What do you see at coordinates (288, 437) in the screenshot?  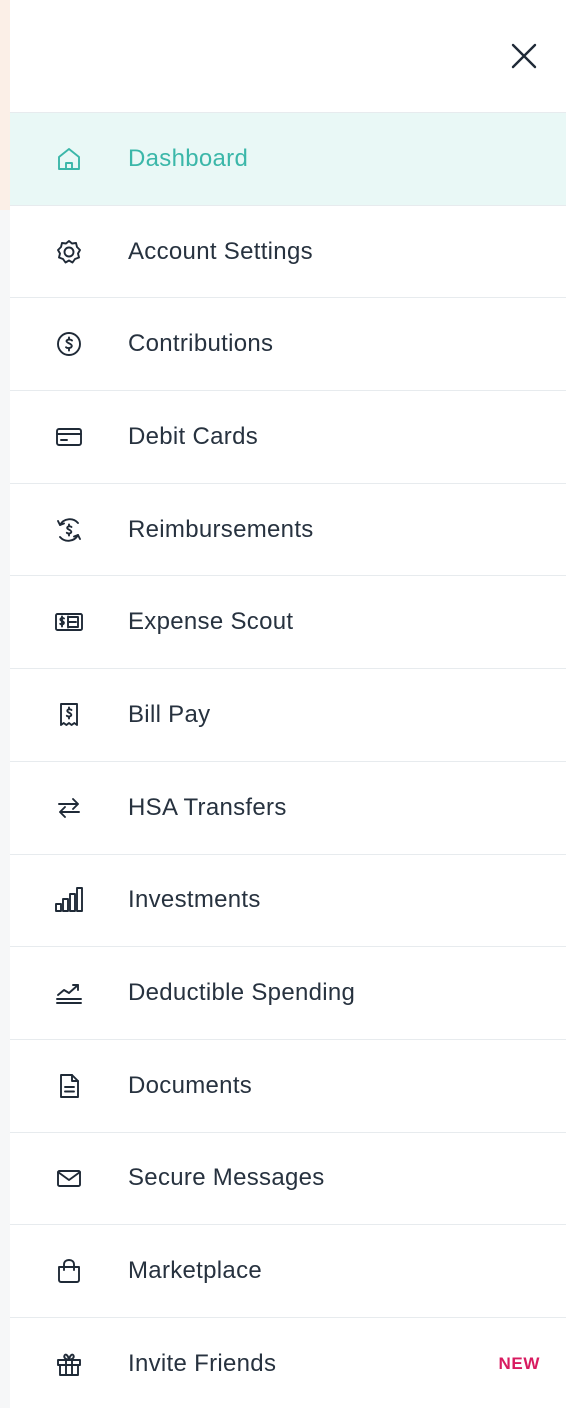 I see `menu-item-debit-cards: Debit Cards` at bounding box center [288, 437].